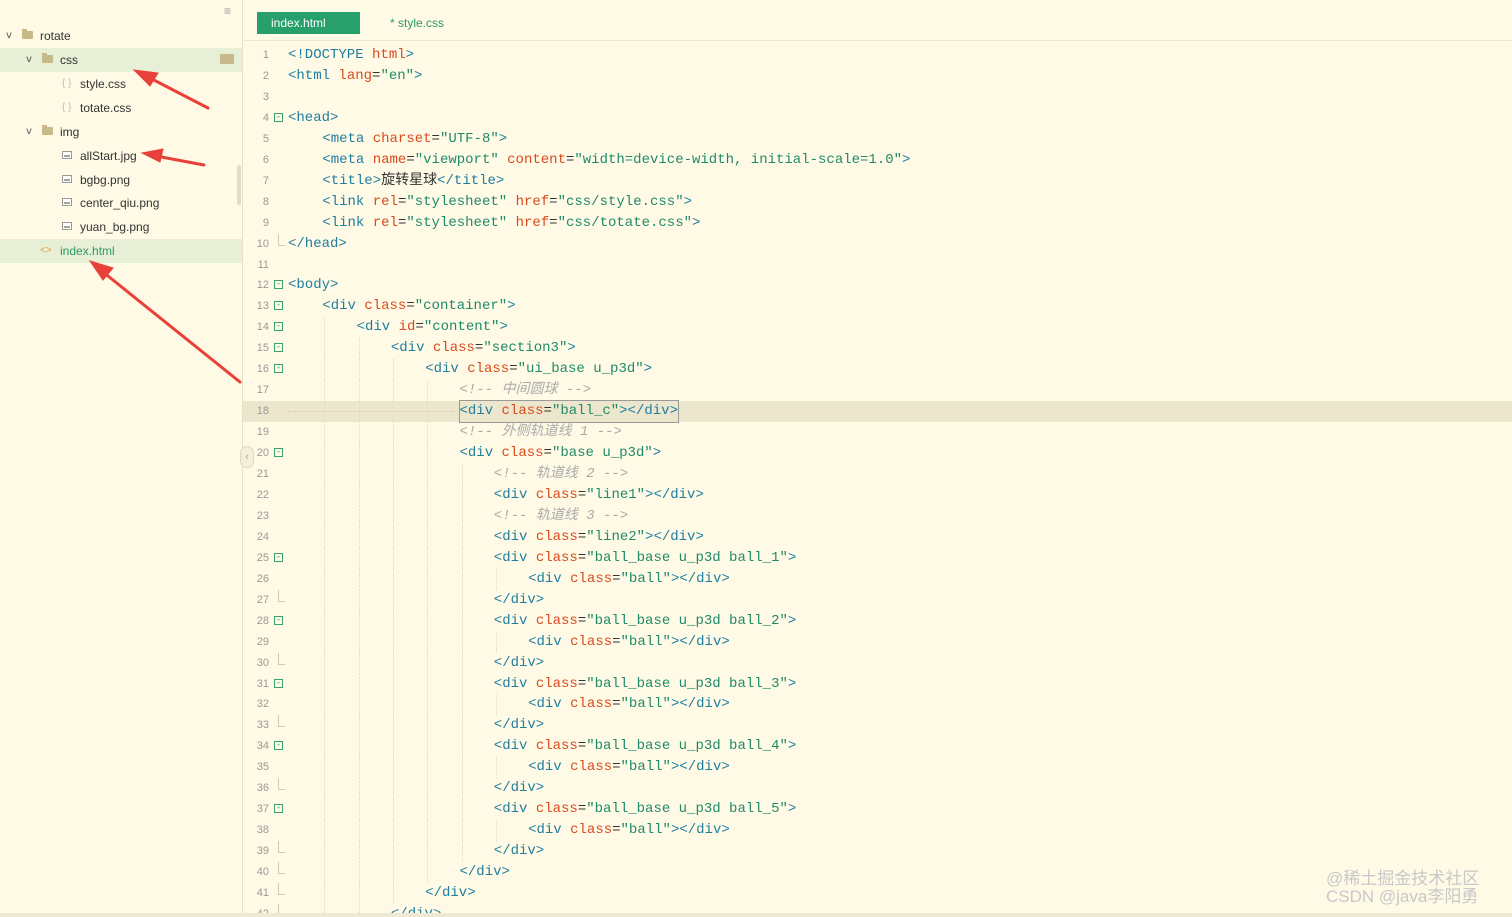 The width and height of the screenshot is (1512, 917). Describe the element at coordinates (262, 725) in the screenshot. I see `line-number: 33` at that location.